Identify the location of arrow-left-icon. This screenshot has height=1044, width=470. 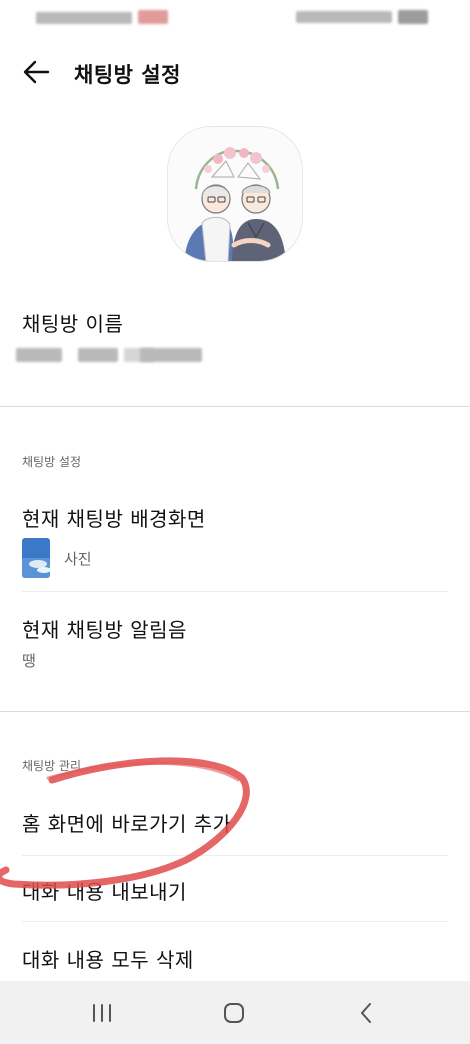
(36, 72).